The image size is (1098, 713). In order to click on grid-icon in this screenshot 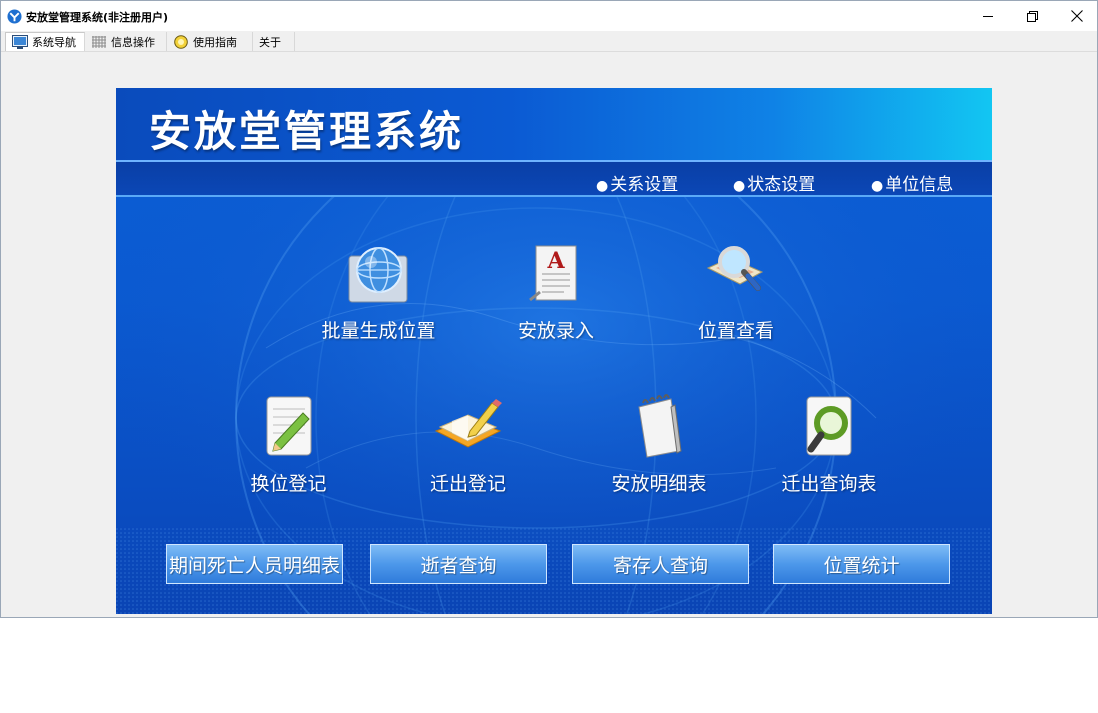, I will do `click(99, 41)`.